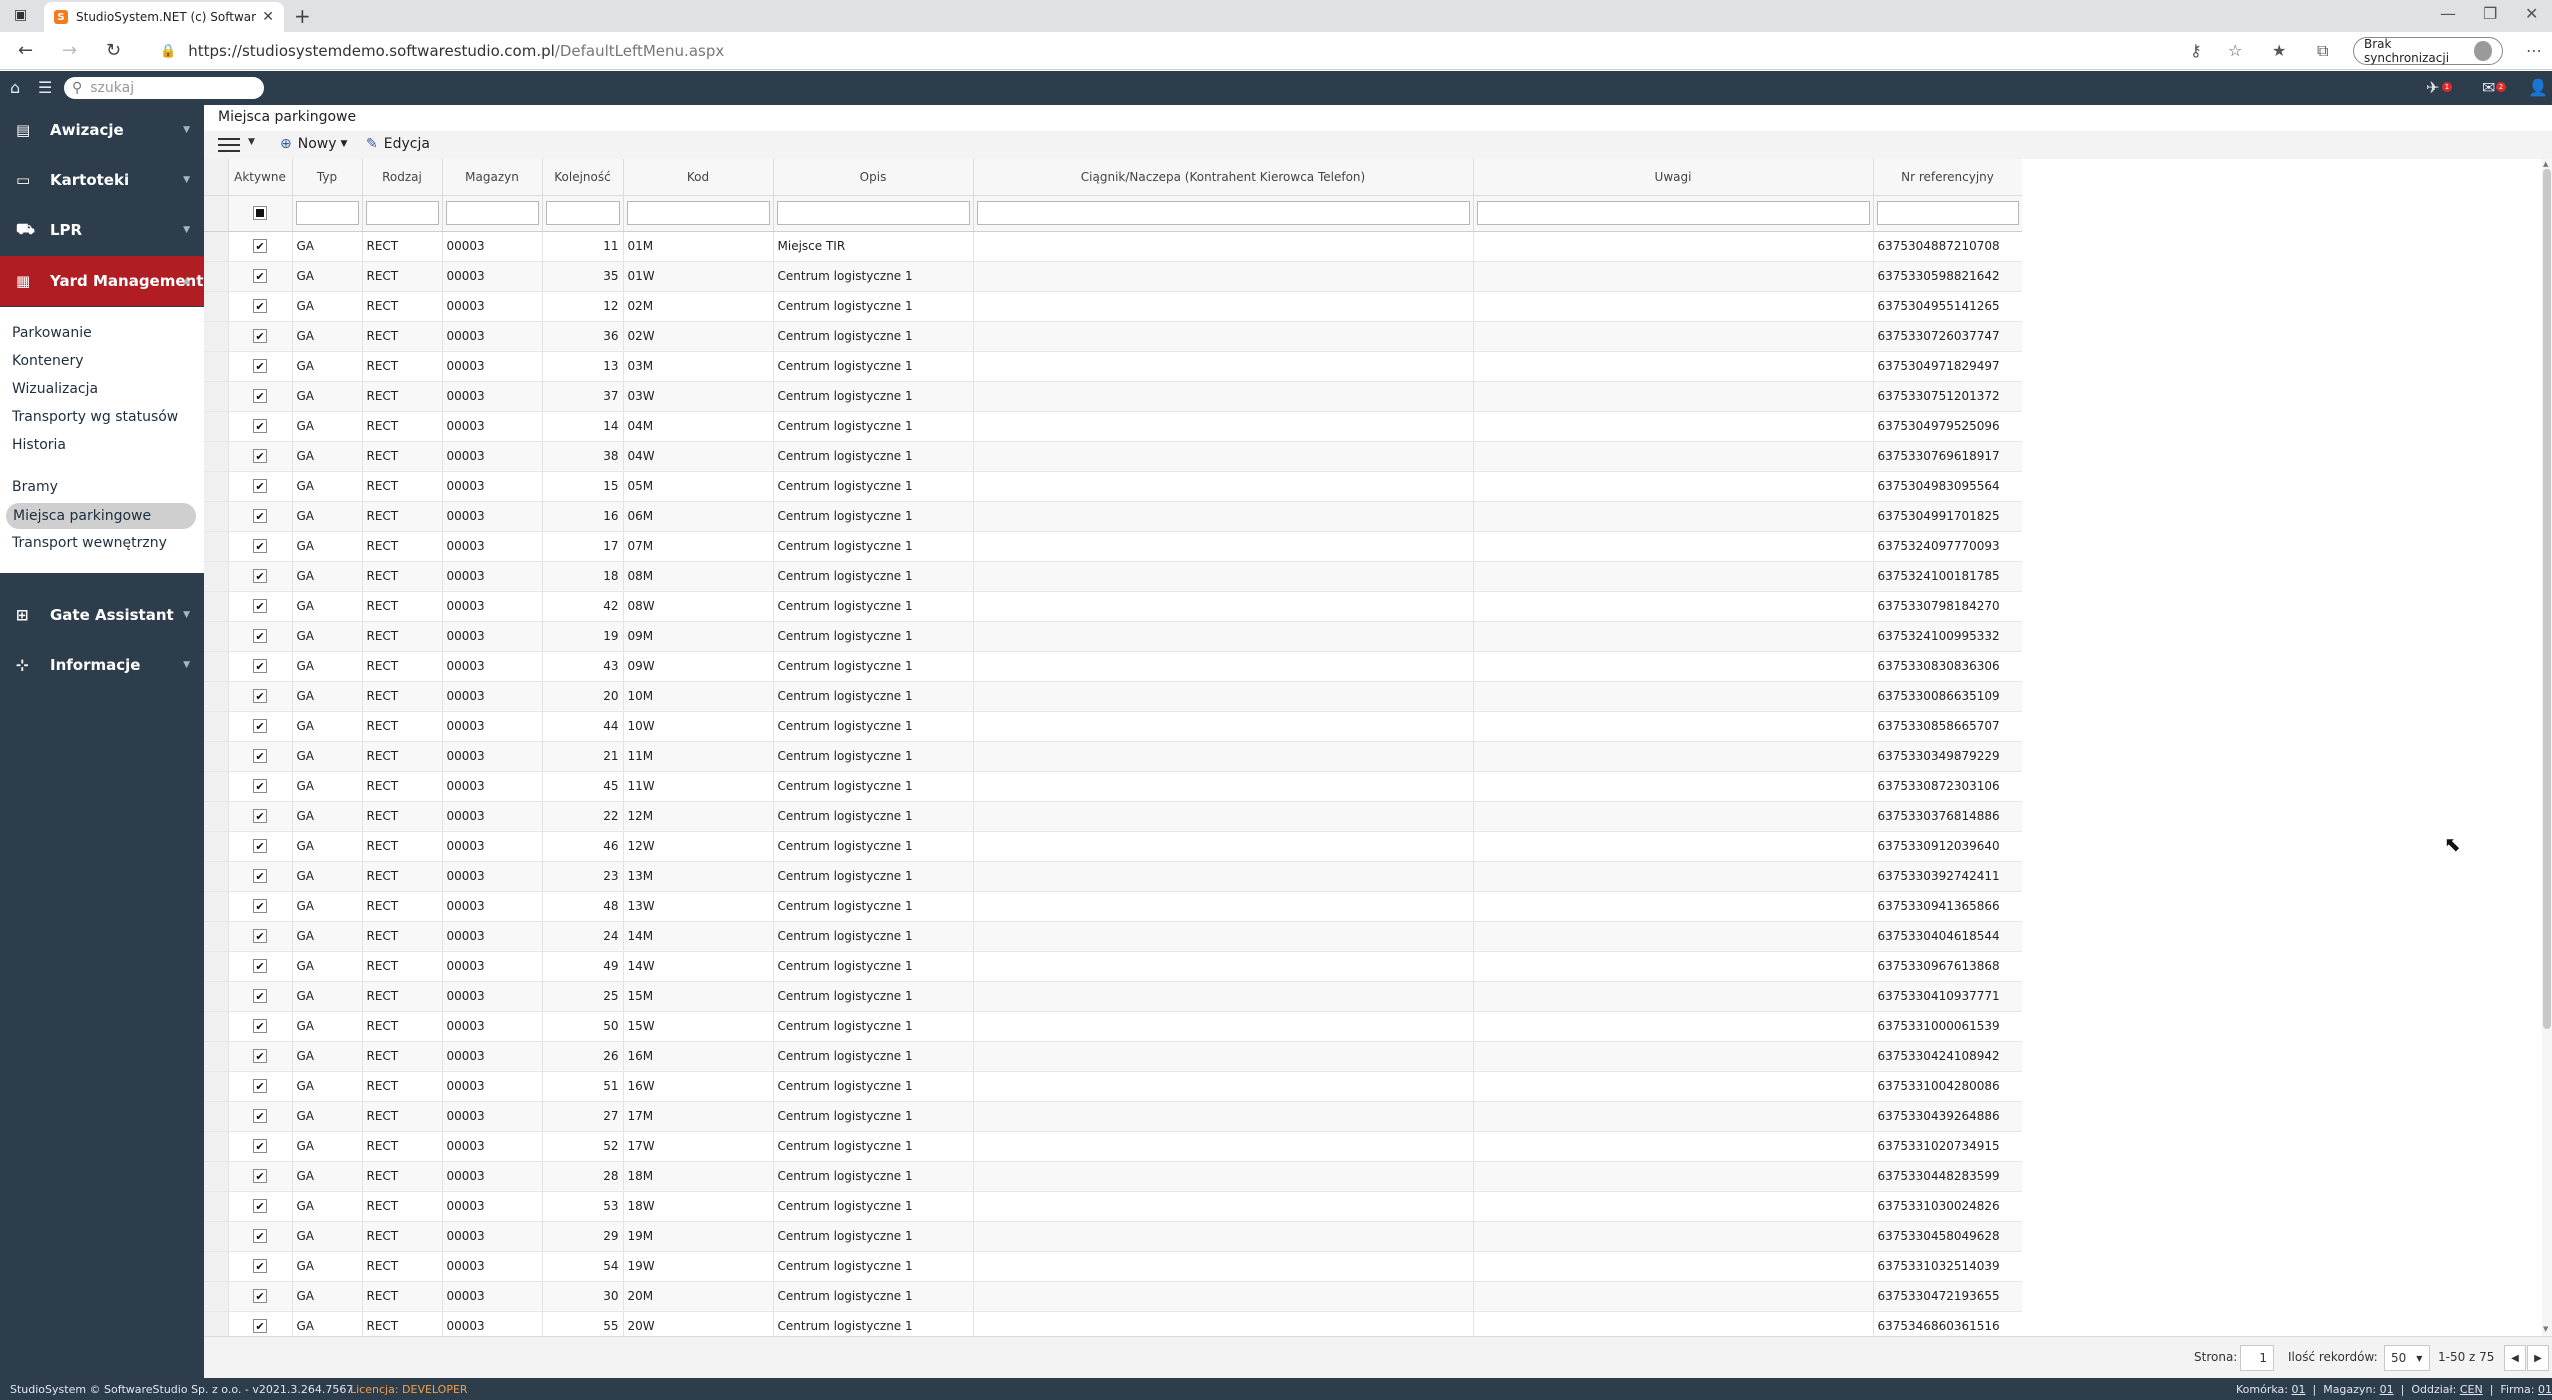 This screenshot has height=1400, width=2552. Describe the element at coordinates (2545, 1329) in the screenshot. I see `scroll-down-icon: ▼` at that location.